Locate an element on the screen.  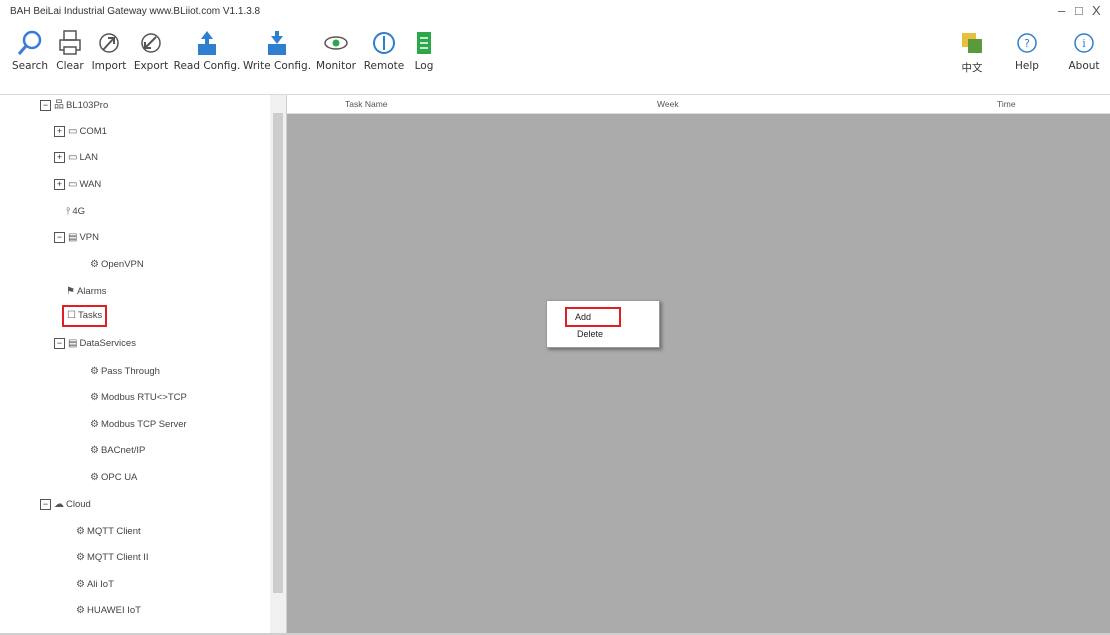
eye-icon is located at coordinates (336, 43).